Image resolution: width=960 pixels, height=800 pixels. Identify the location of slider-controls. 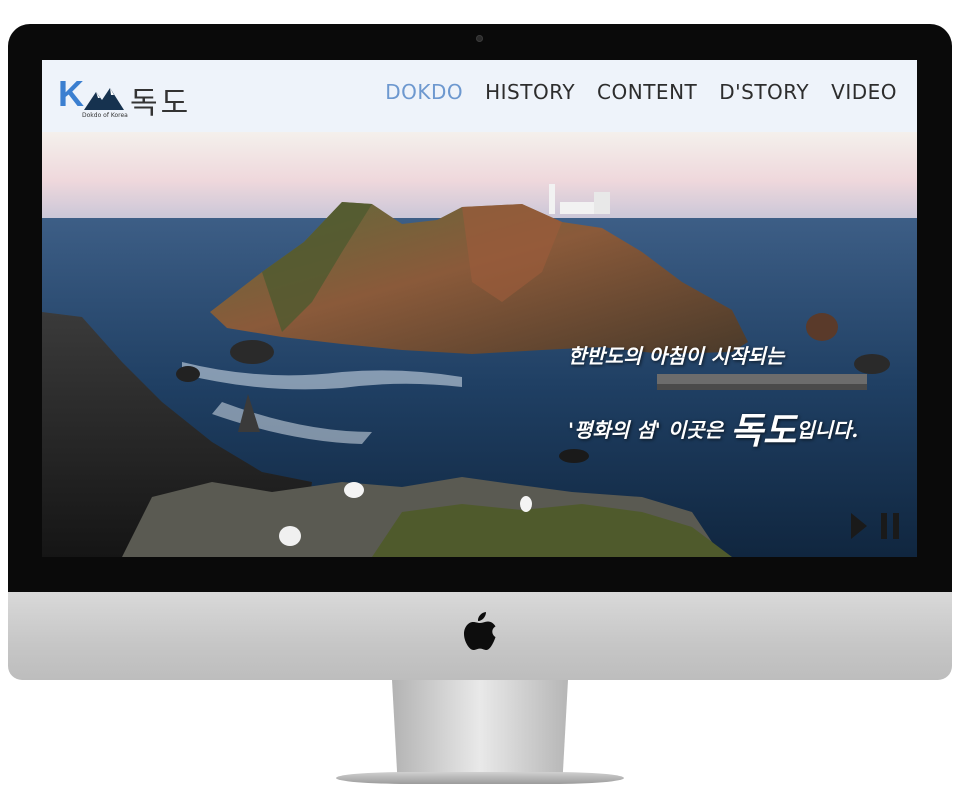
(875, 526).